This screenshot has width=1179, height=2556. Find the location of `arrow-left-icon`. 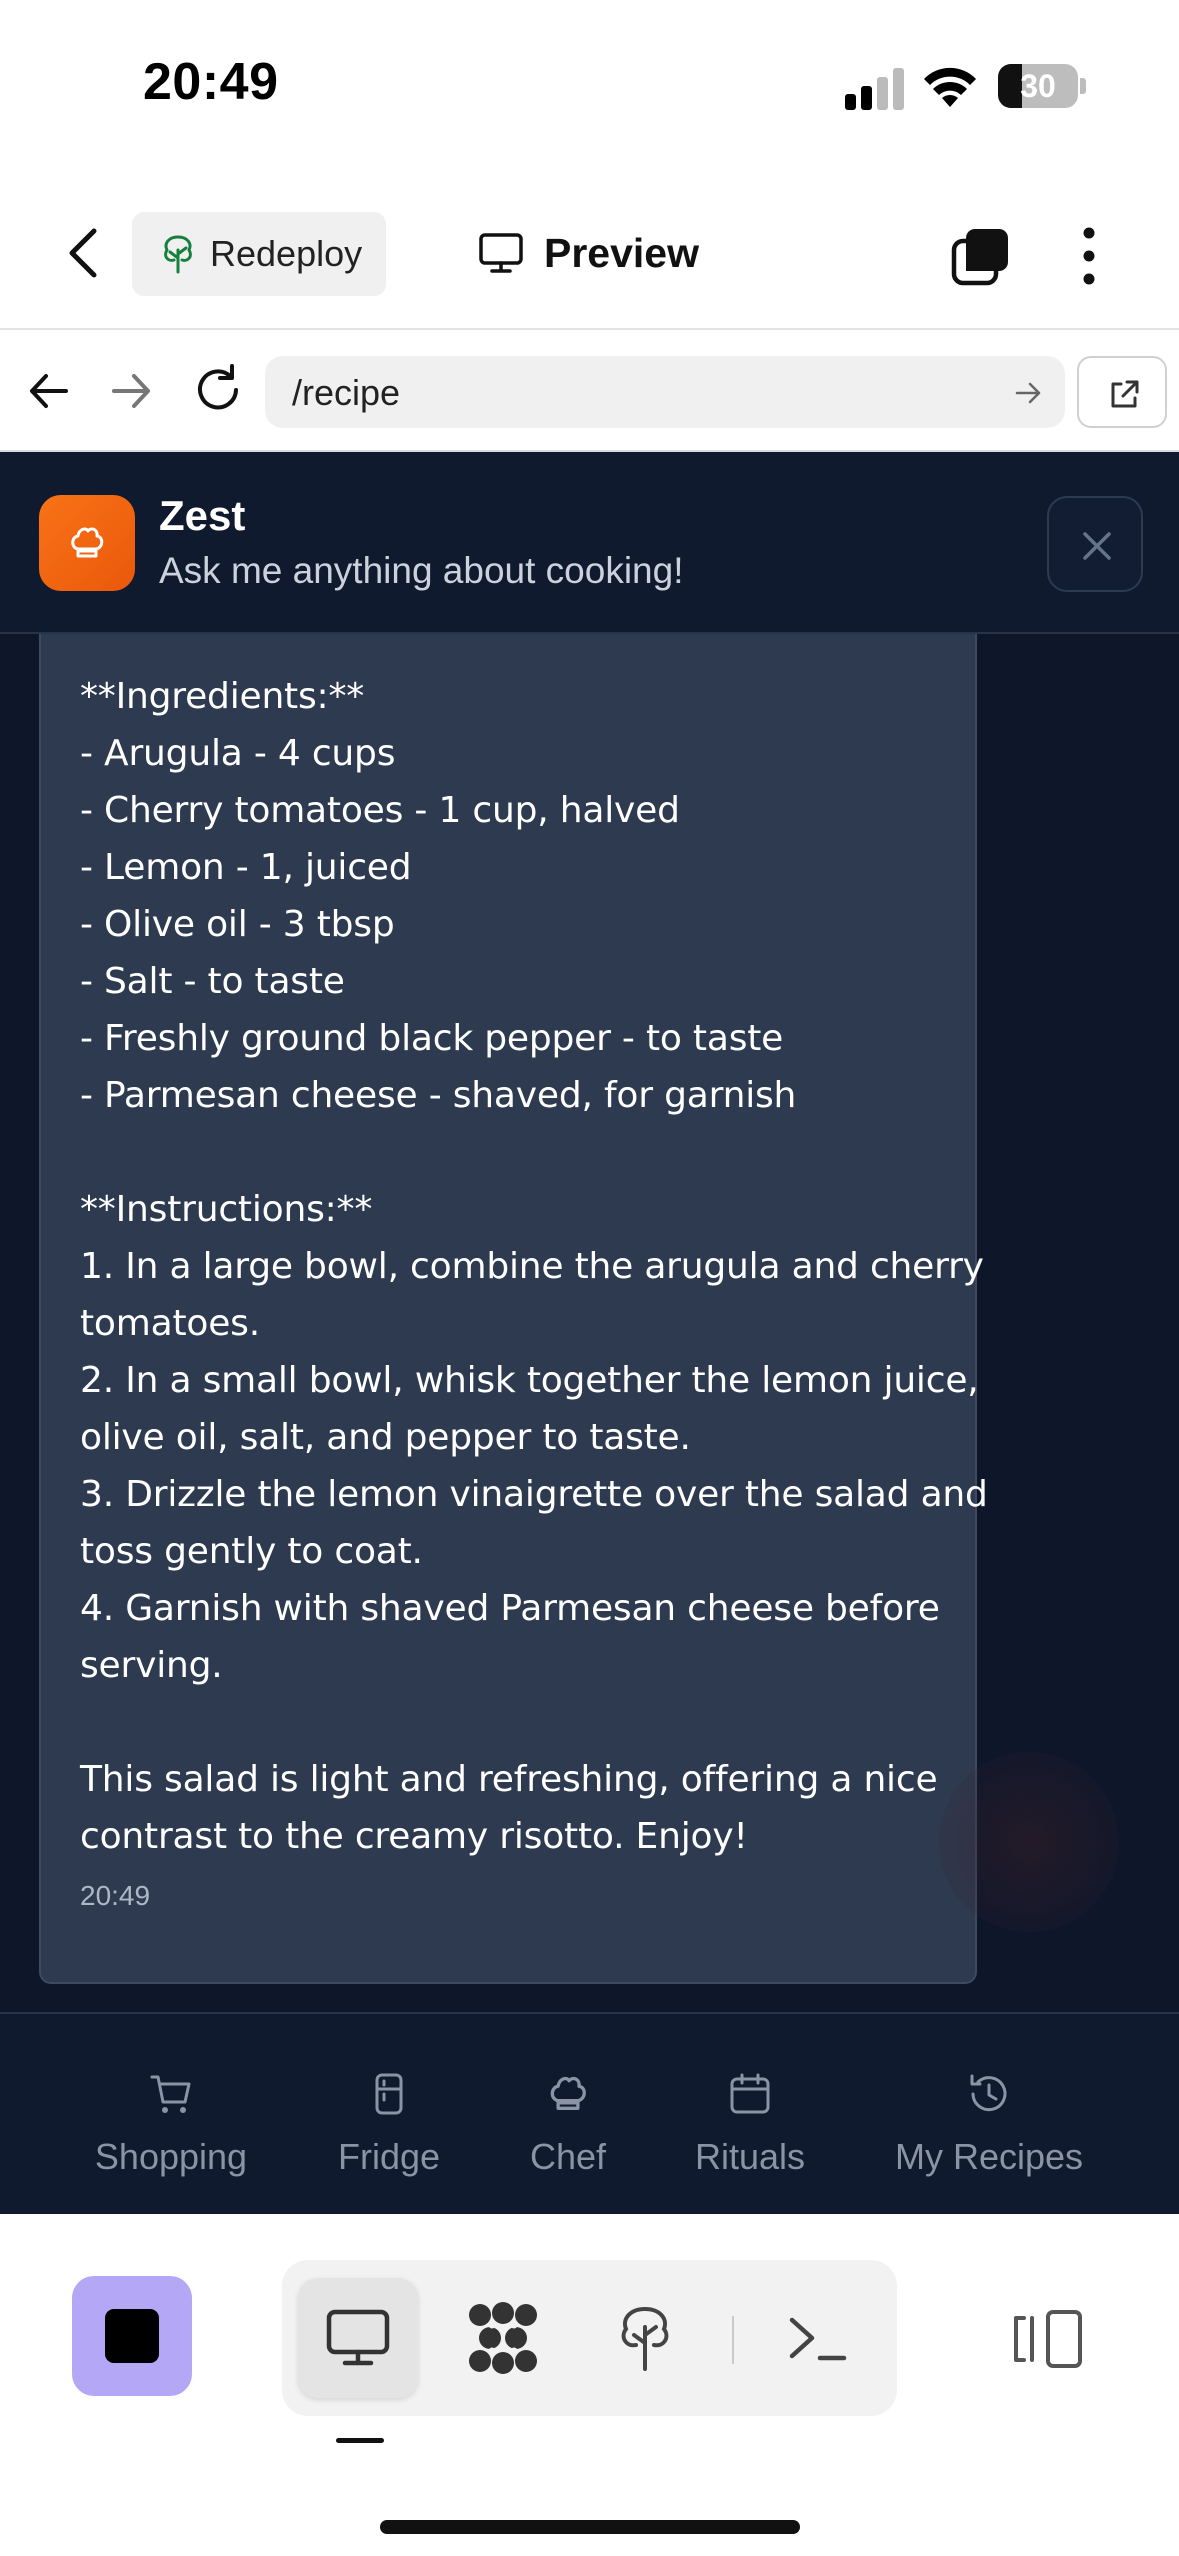

arrow-left-icon is located at coordinates (49, 391).